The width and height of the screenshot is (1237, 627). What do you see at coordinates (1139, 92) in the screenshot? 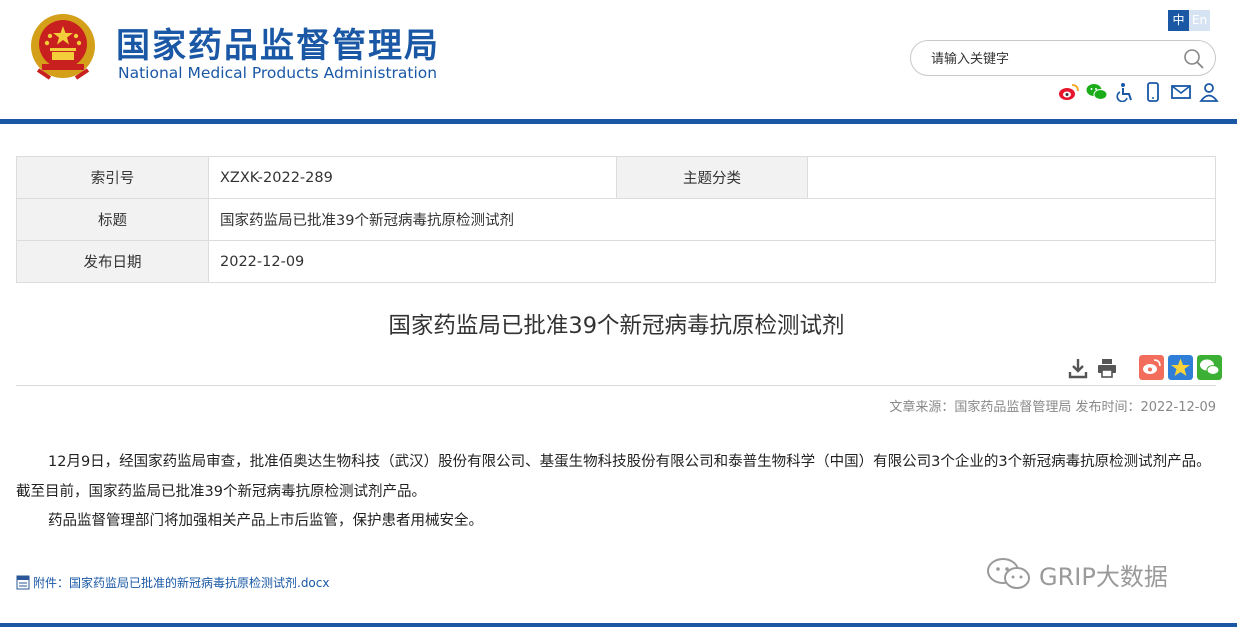
I see `social-links` at bounding box center [1139, 92].